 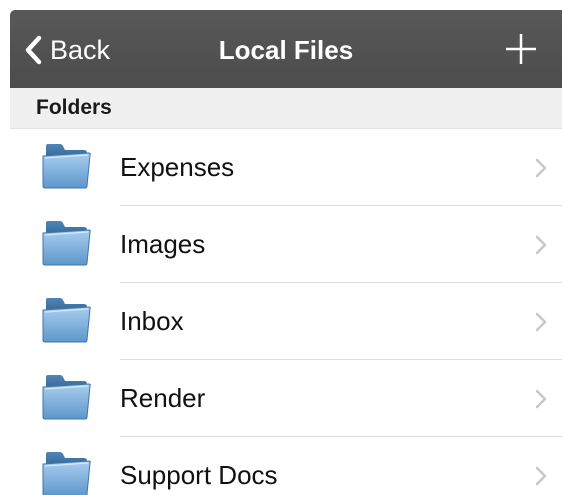 I want to click on folder-label: Expenses, so click(x=177, y=167).